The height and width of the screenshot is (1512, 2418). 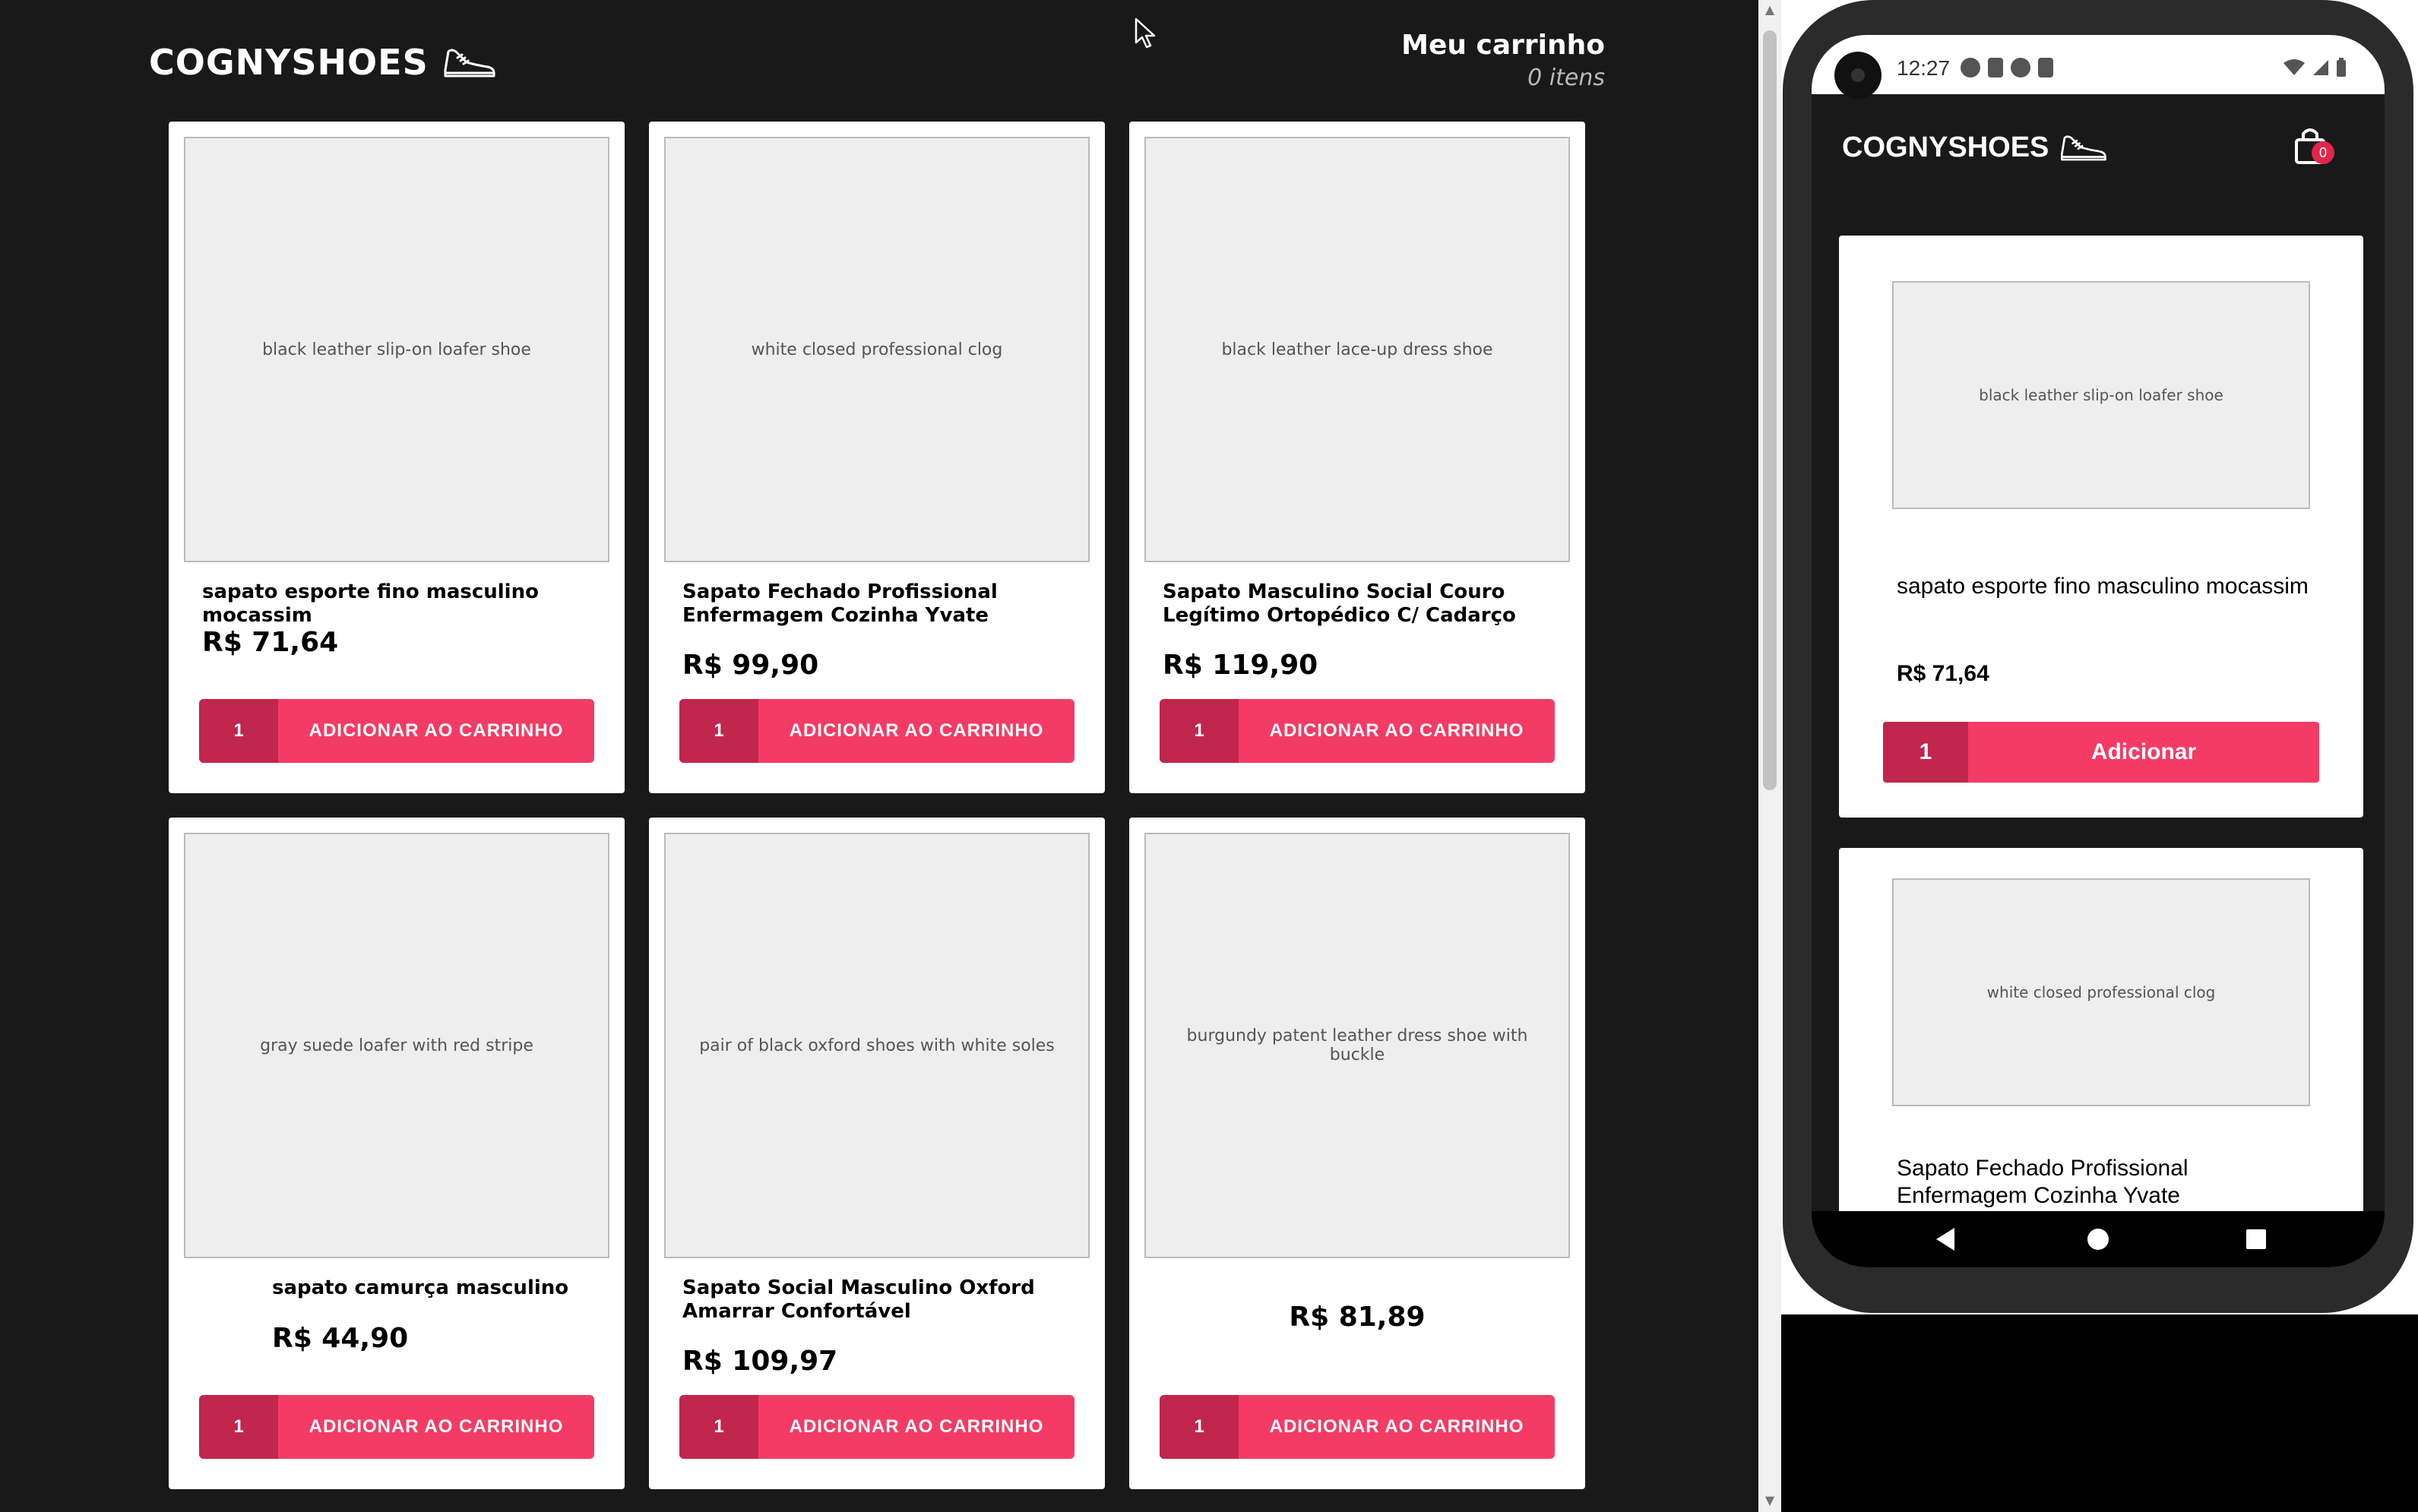 What do you see at coordinates (1358, 1317) in the screenshot?
I see `product-price: R$ 81,89` at bounding box center [1358, 1317].